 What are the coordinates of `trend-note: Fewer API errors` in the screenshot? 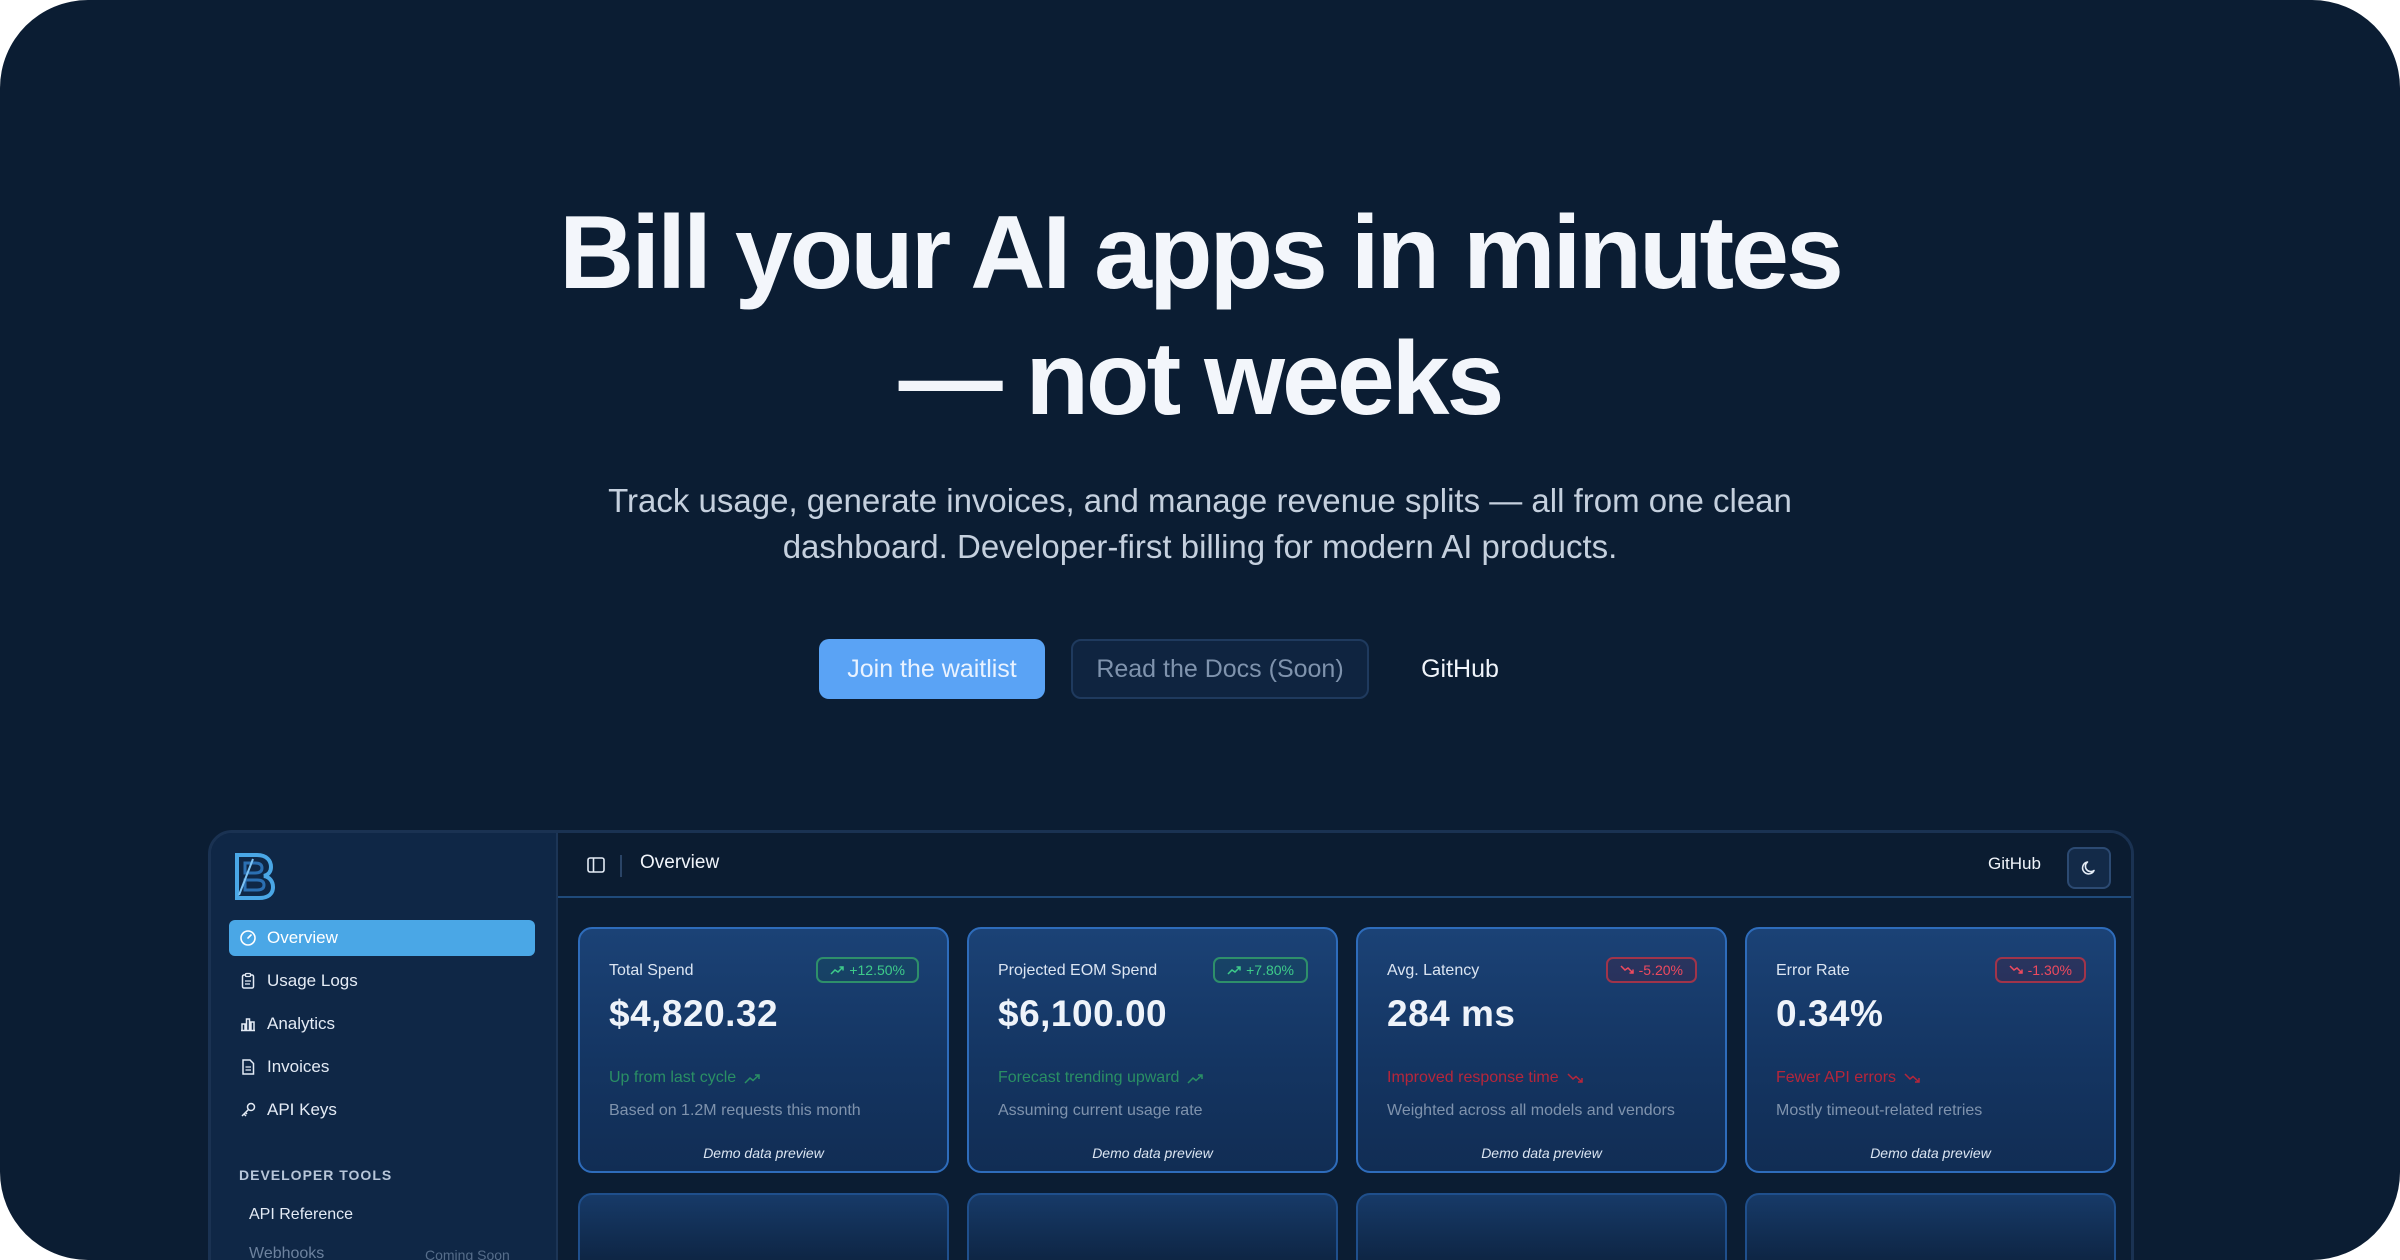 It's located at (1848, 1078).